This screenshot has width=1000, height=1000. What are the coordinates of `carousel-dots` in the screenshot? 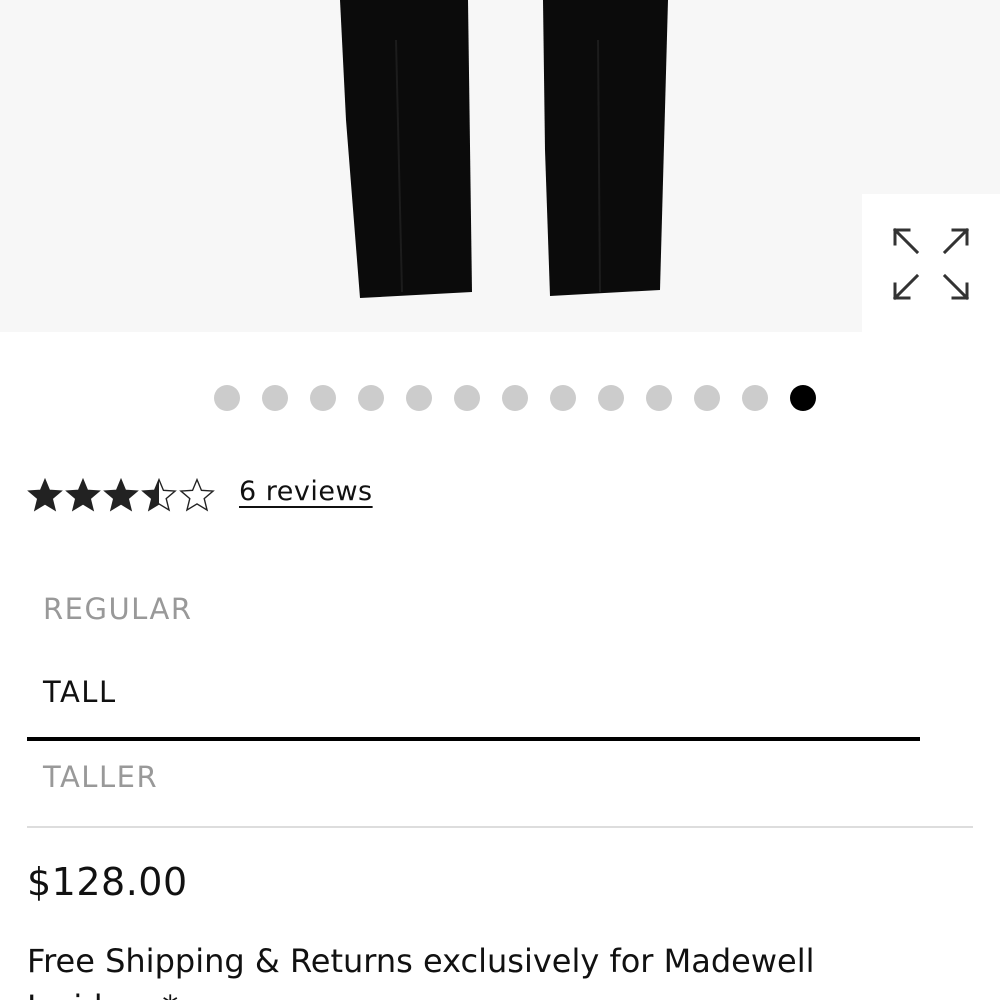 It's located at (515, 398).